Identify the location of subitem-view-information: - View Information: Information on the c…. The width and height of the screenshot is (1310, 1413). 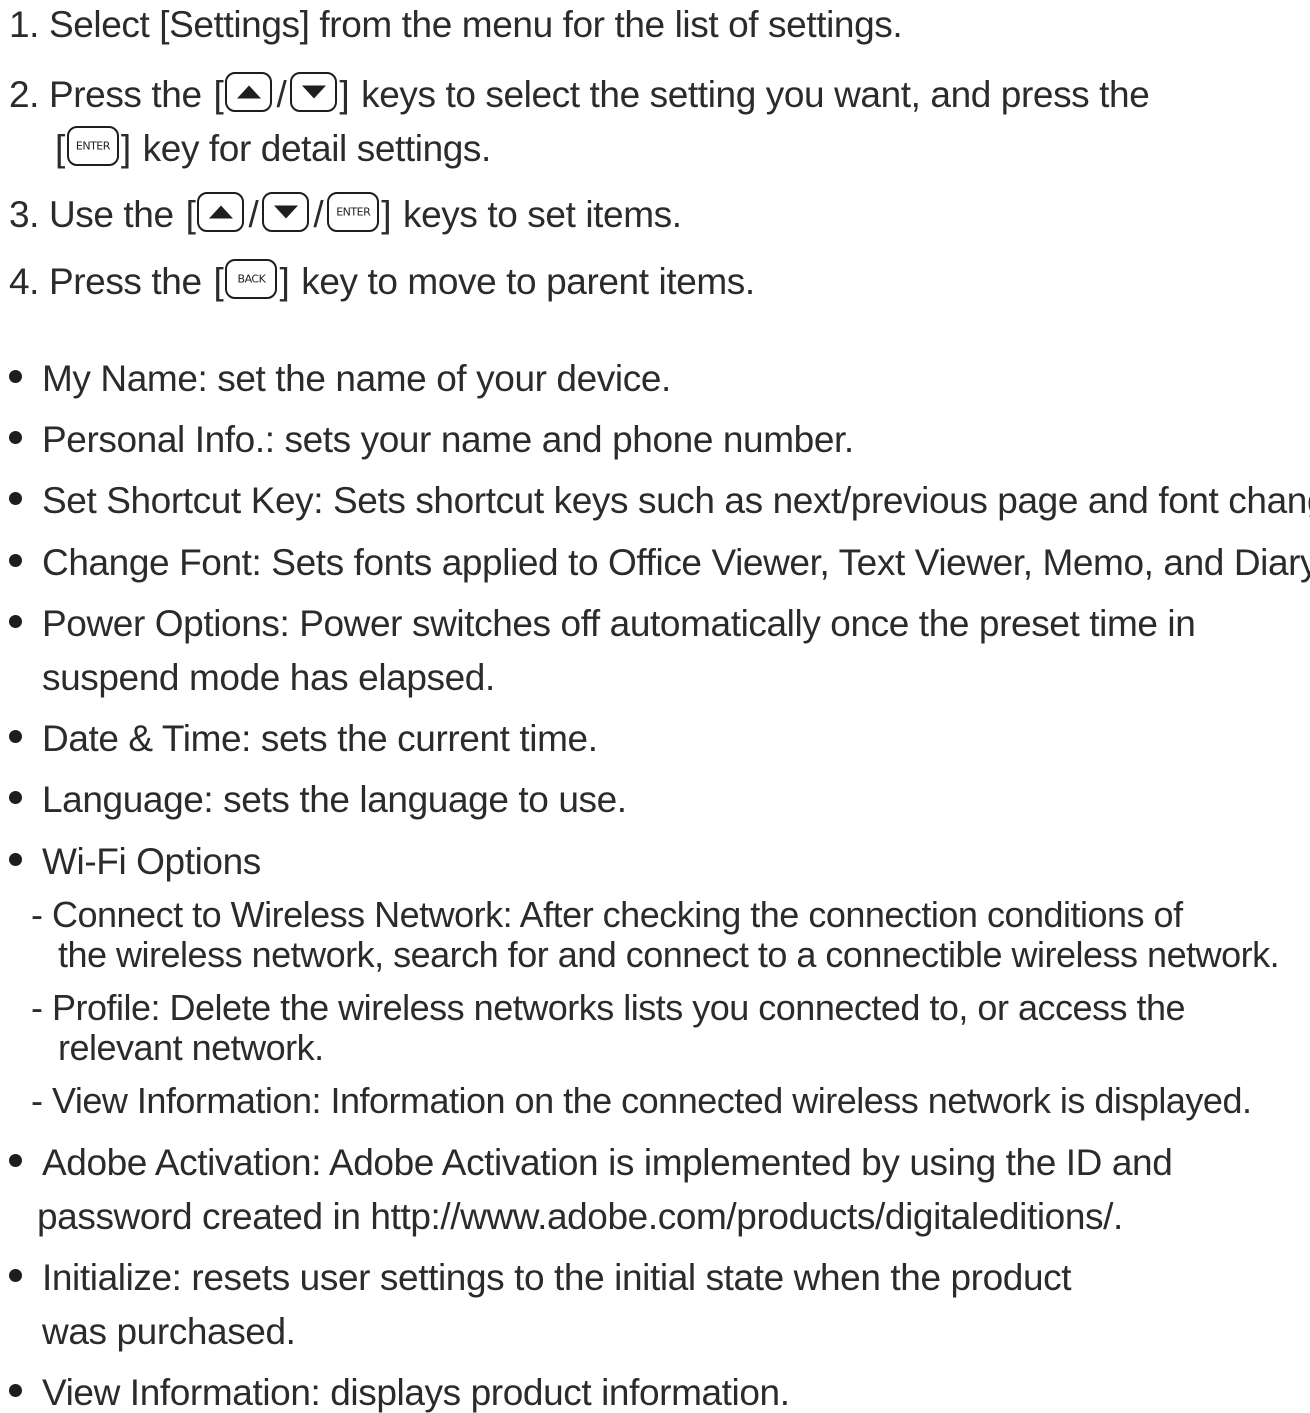
(641, 1100).